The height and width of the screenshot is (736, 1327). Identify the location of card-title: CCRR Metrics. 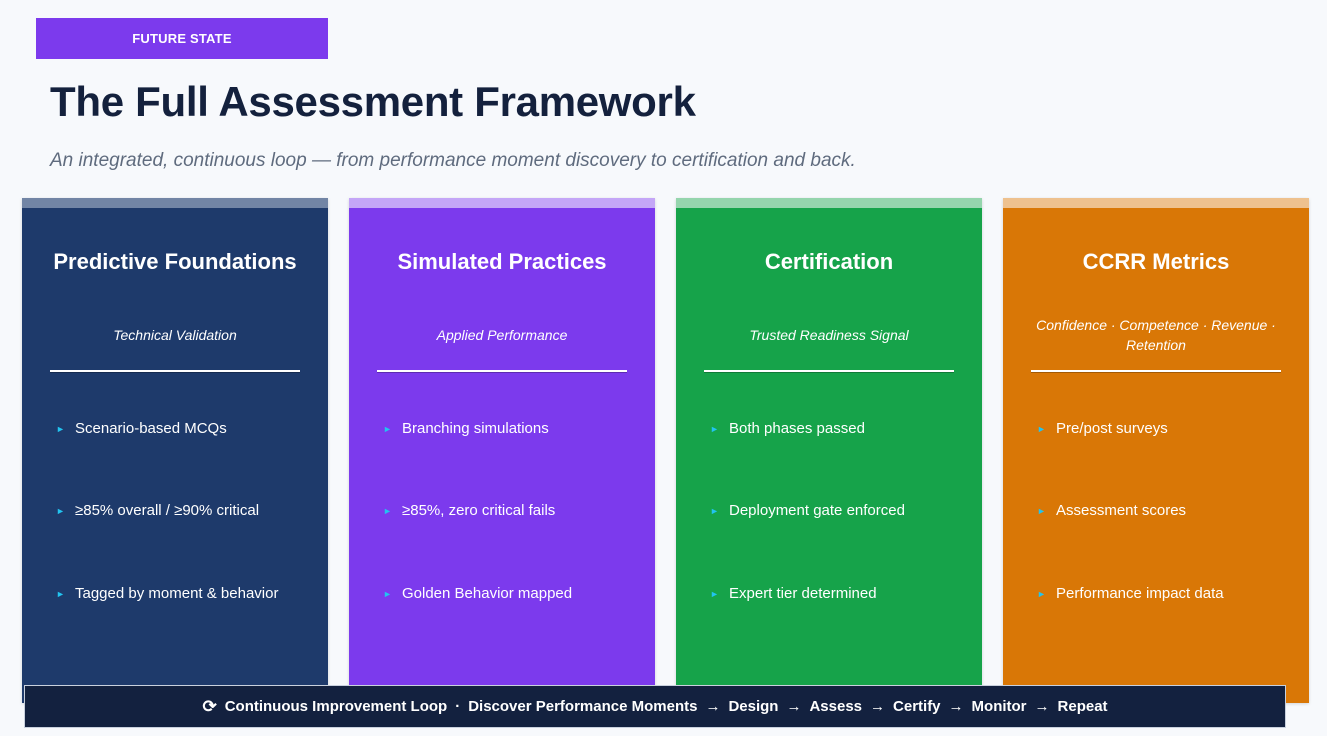
(1156, 261).